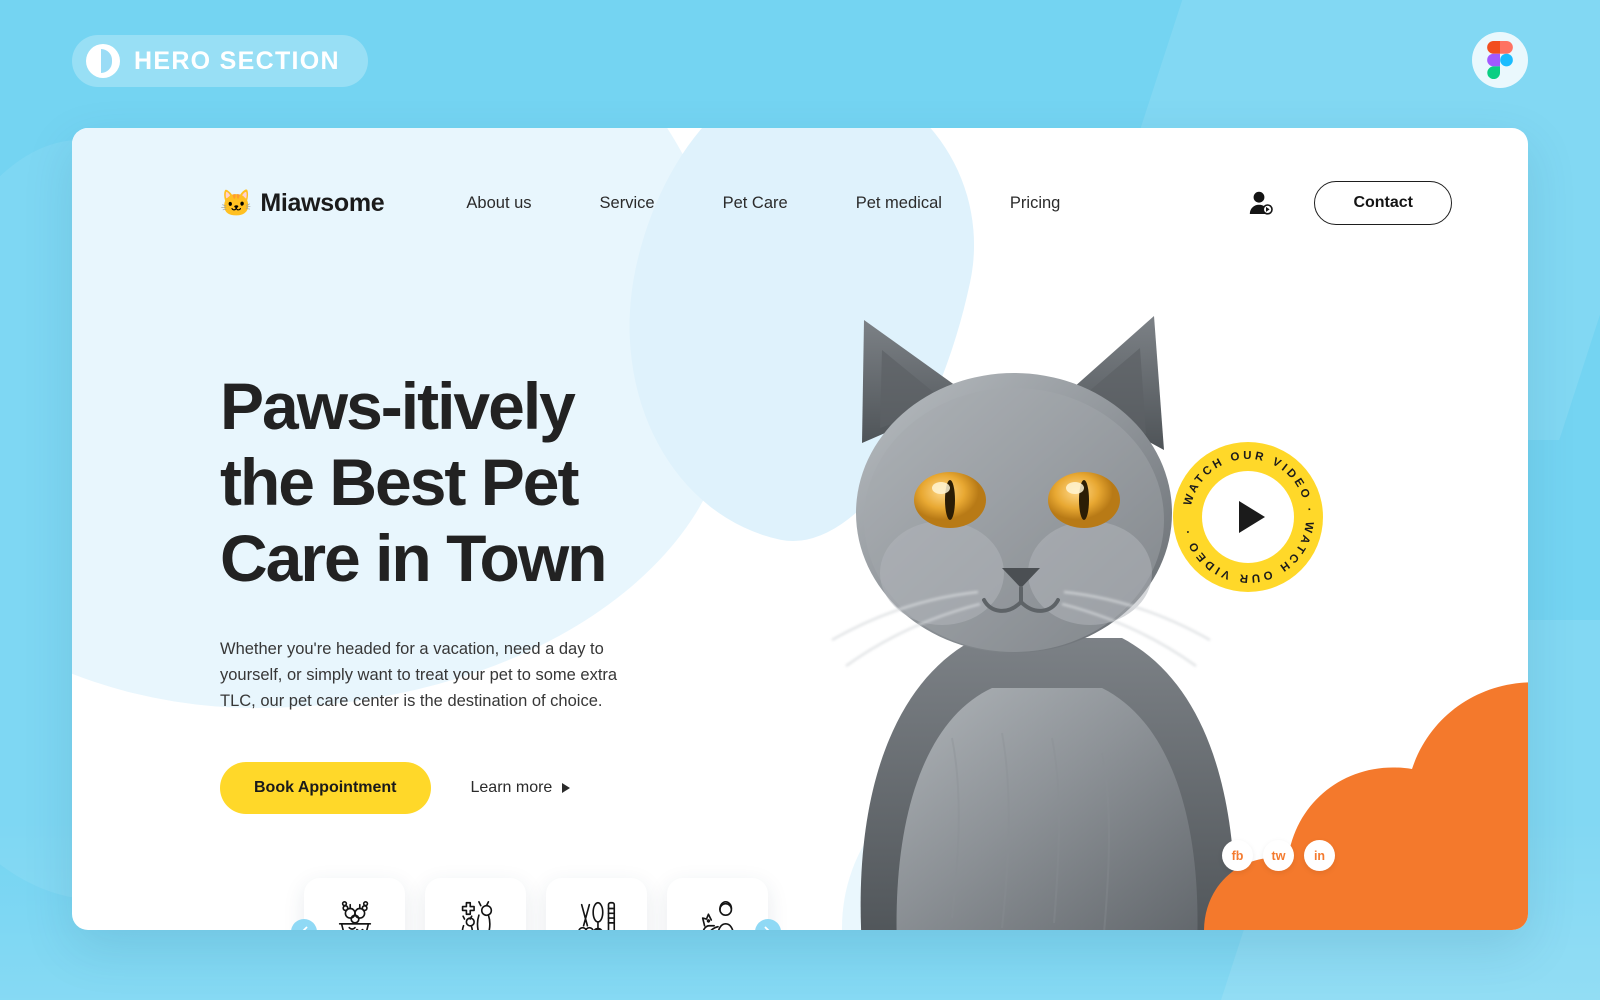 The height and width of the screenshot is (1000, 1600). What do you see at coordinates (236, 203) in the screenshot?
I see `cat-logo-icon: 🐱` at bounding box center [236, 203].